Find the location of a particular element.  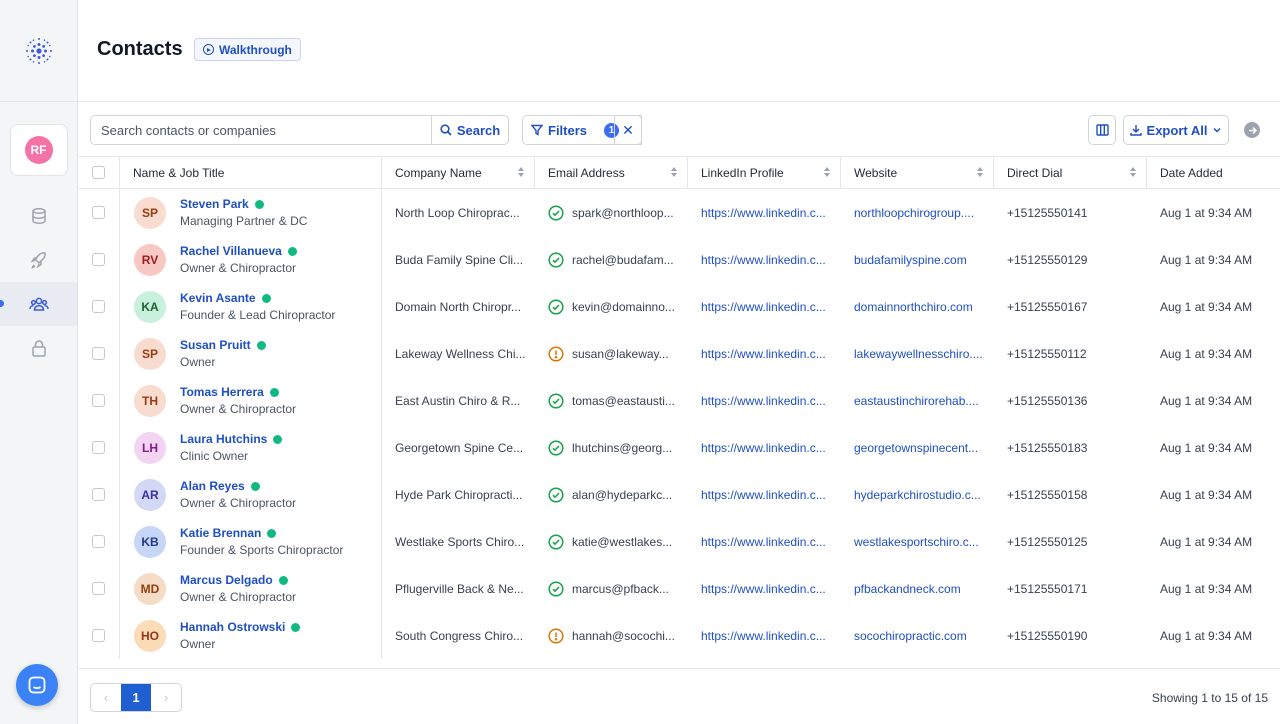

clear-filters-button: ✕ is located at coordinates (628, 130).